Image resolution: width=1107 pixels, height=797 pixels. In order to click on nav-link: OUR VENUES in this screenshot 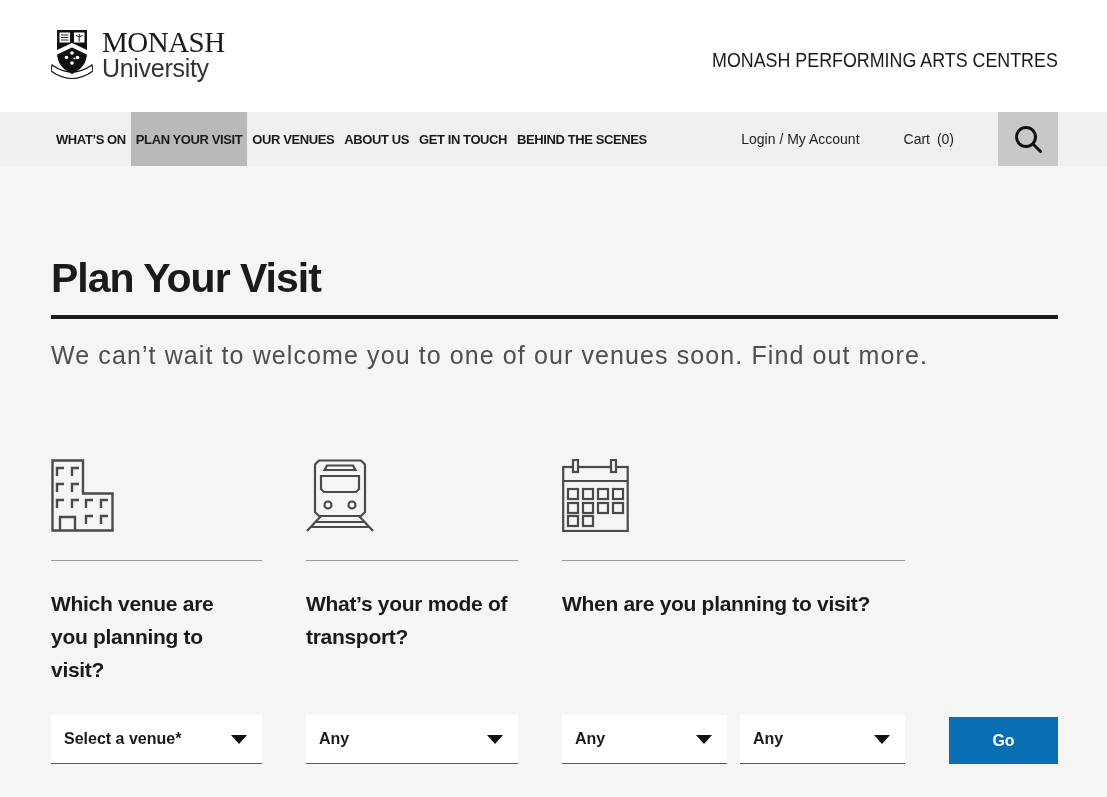, I will do `click(293, 139)`.